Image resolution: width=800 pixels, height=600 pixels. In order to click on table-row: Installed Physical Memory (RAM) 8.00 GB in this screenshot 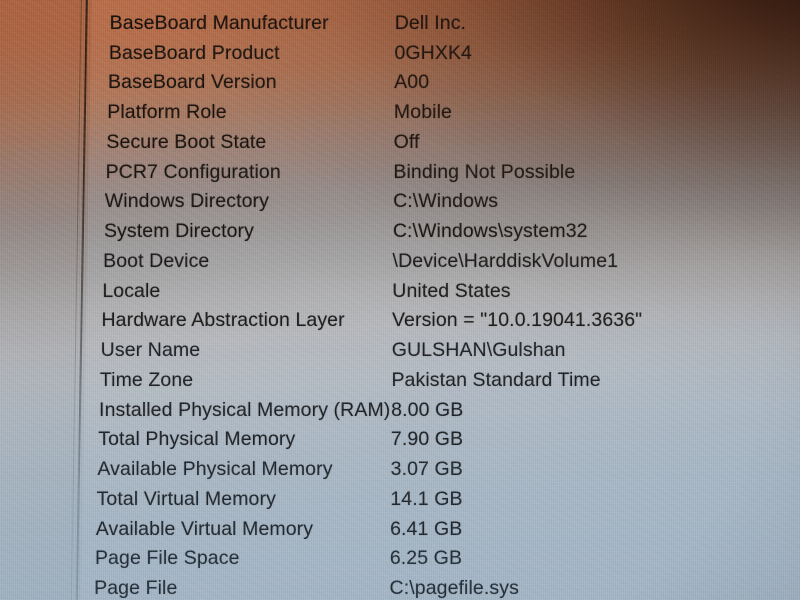, I will do `click(400, 412)`.